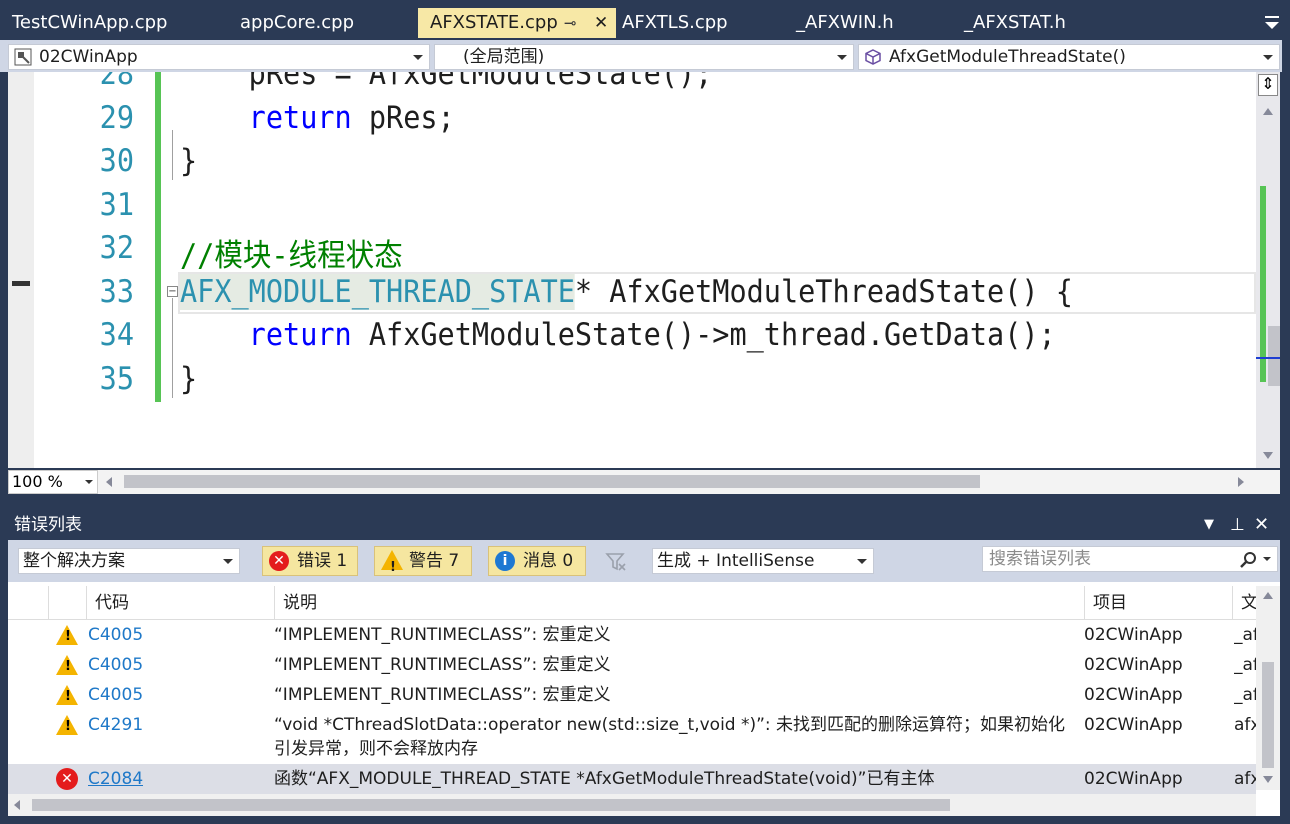  I want to click on editor-scroll-thumb, so click(1274, 356).